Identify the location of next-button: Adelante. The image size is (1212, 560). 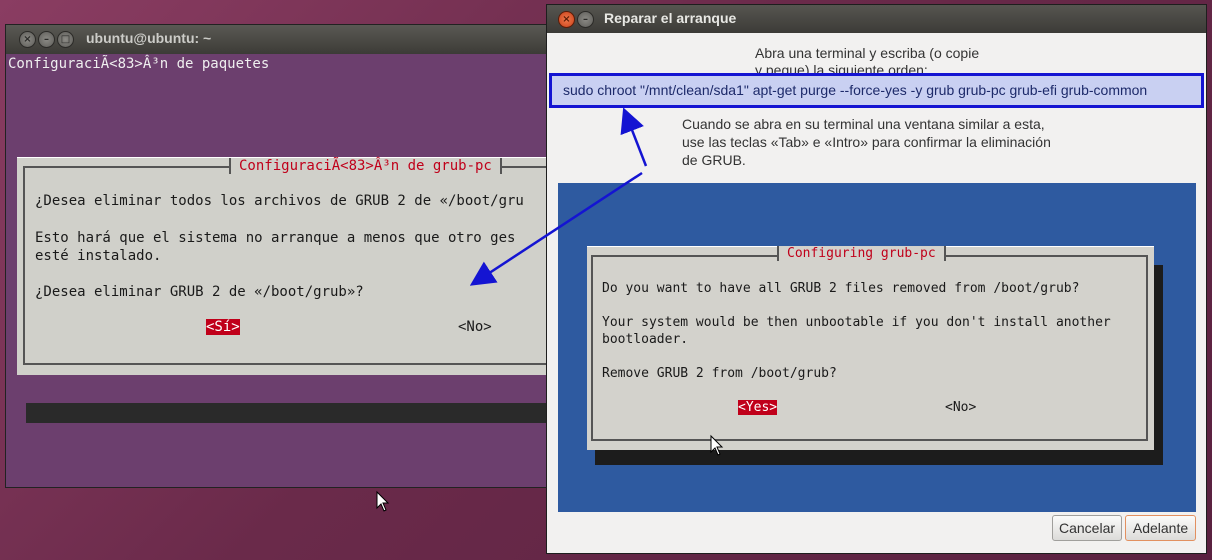
(1160, 528).